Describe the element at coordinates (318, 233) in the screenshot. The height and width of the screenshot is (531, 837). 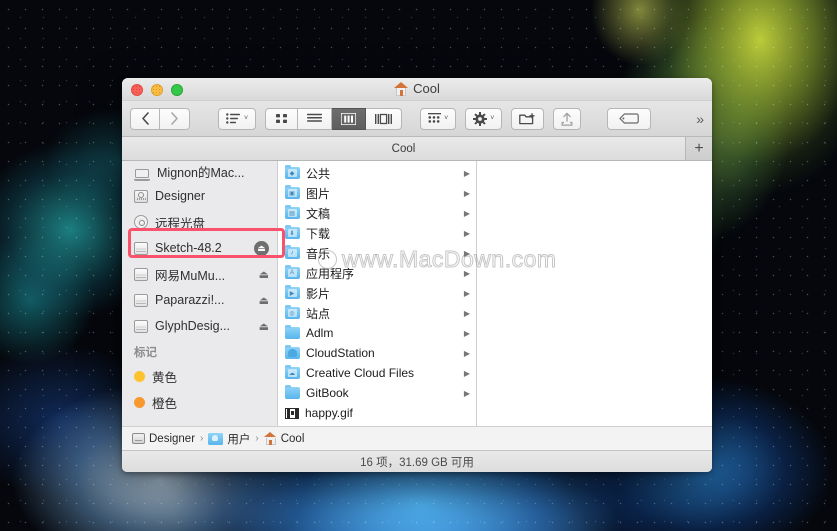
I see `file-name: 下载` at that location.